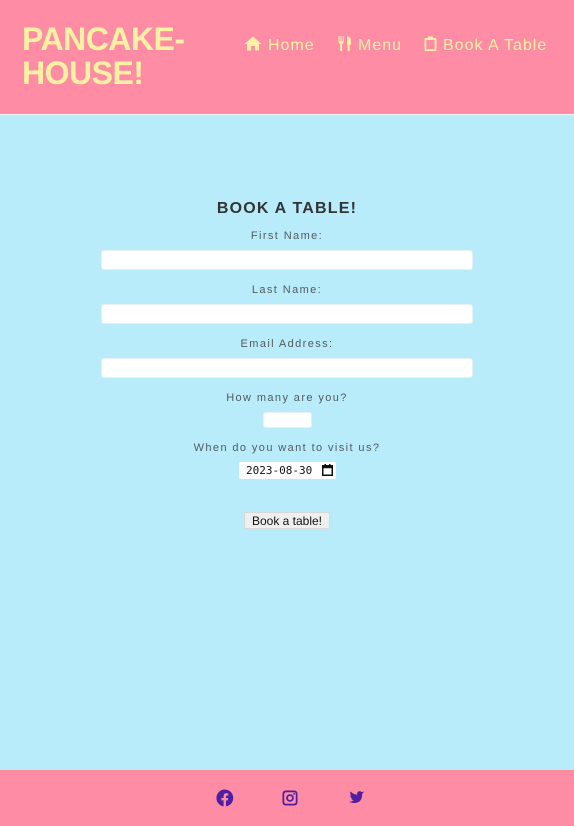  Describe the element at coordinates (380, 45) in the screenshot. I see `nav-item-label: Menu` at that location.